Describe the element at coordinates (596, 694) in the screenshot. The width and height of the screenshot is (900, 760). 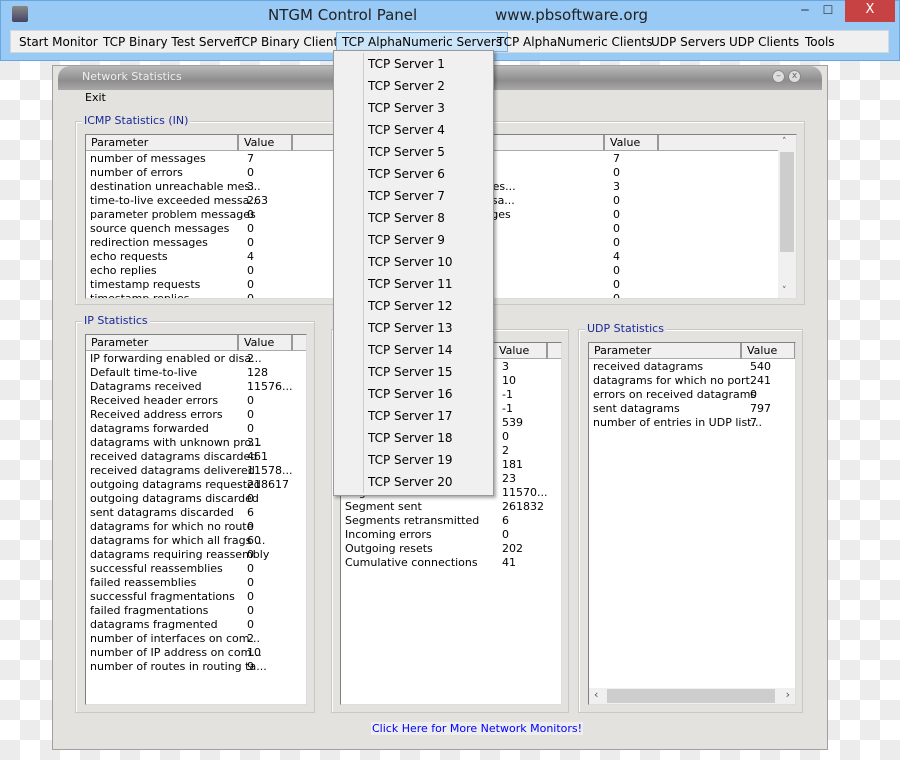
I see `scroll-left-icon: ‹` at that location.